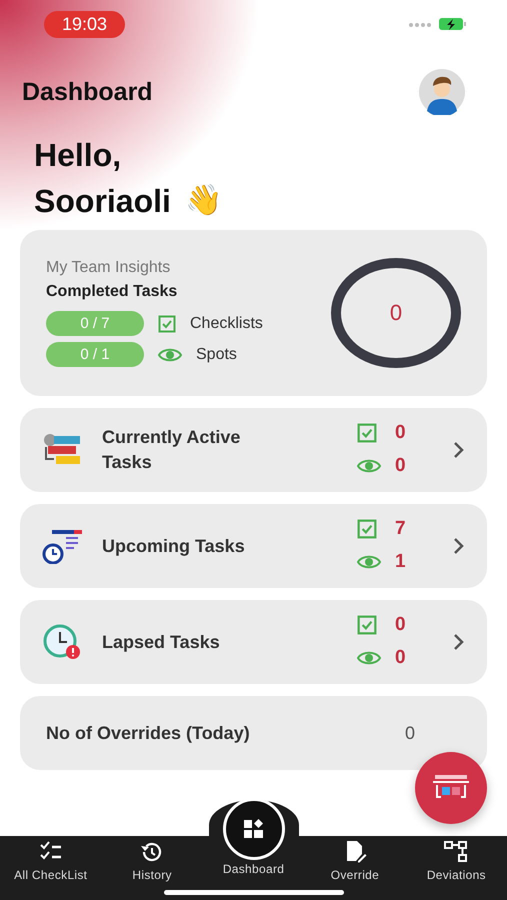 The width and height of the screenshot is (507, 900). Describe the element at coordinates (85, 24) in the screenshot. I see `status-time: 19:03` at that location.